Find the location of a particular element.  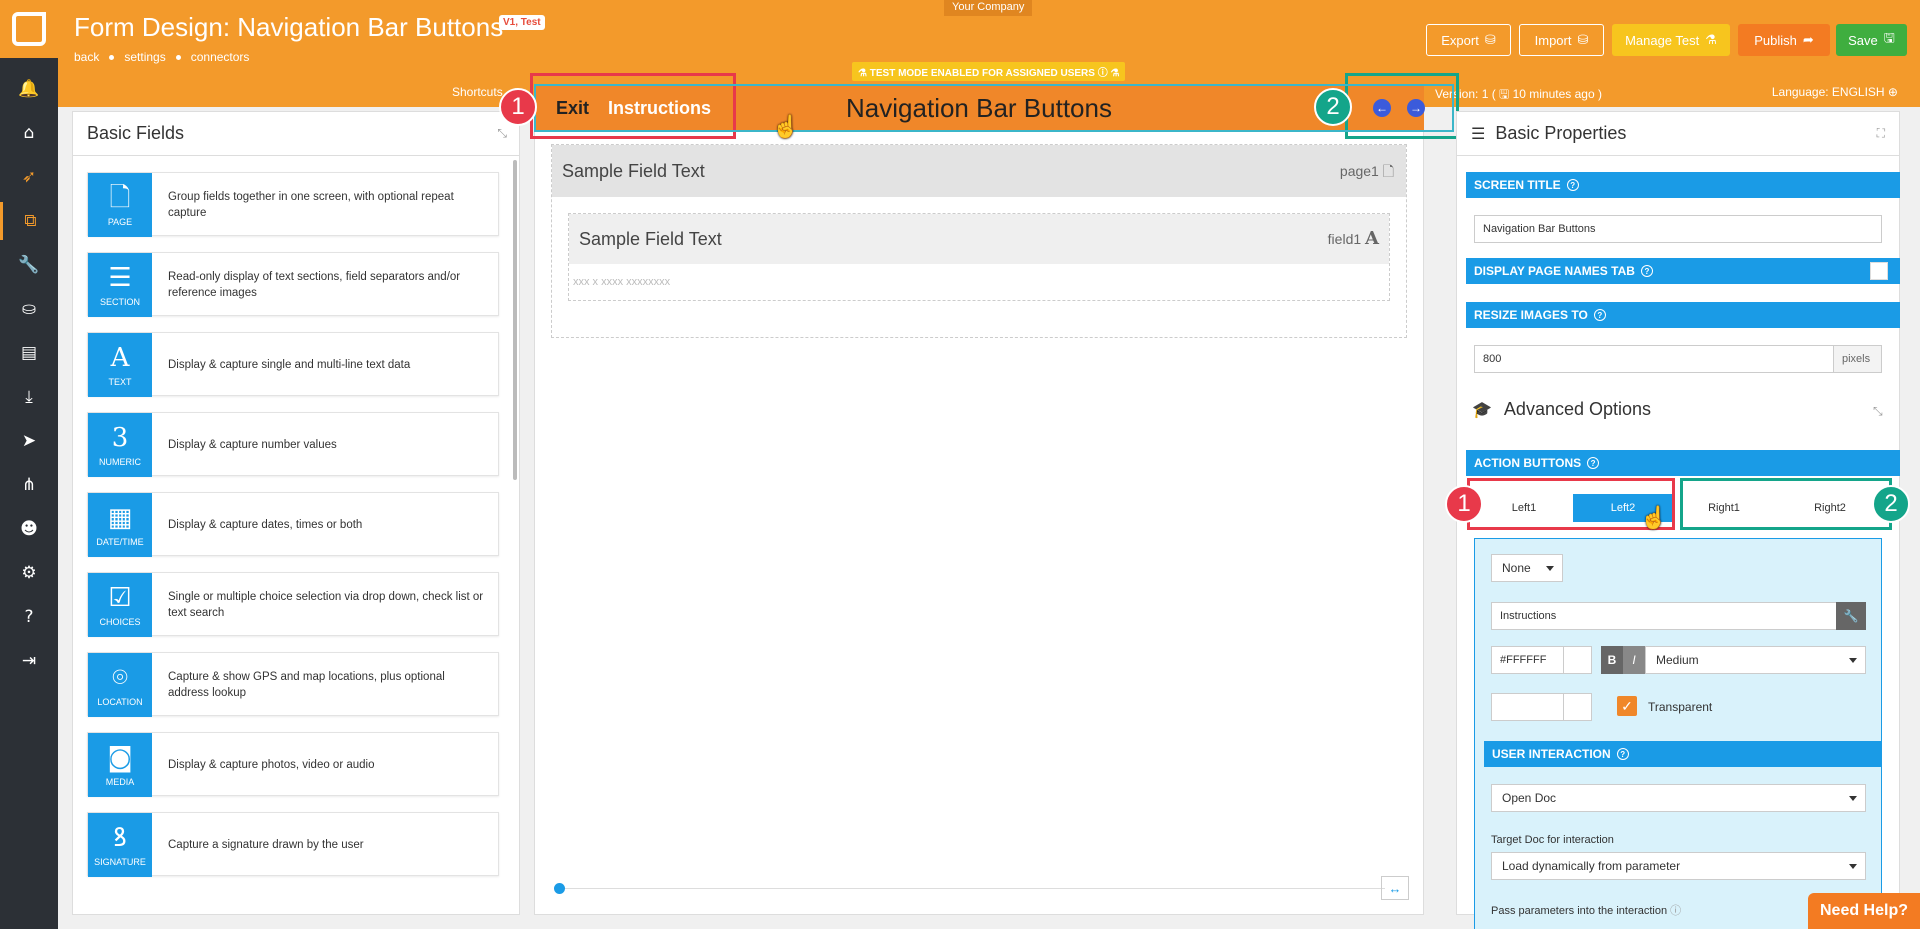

shortcuts-label: Shortcuts is located at coordinates (477, 92).